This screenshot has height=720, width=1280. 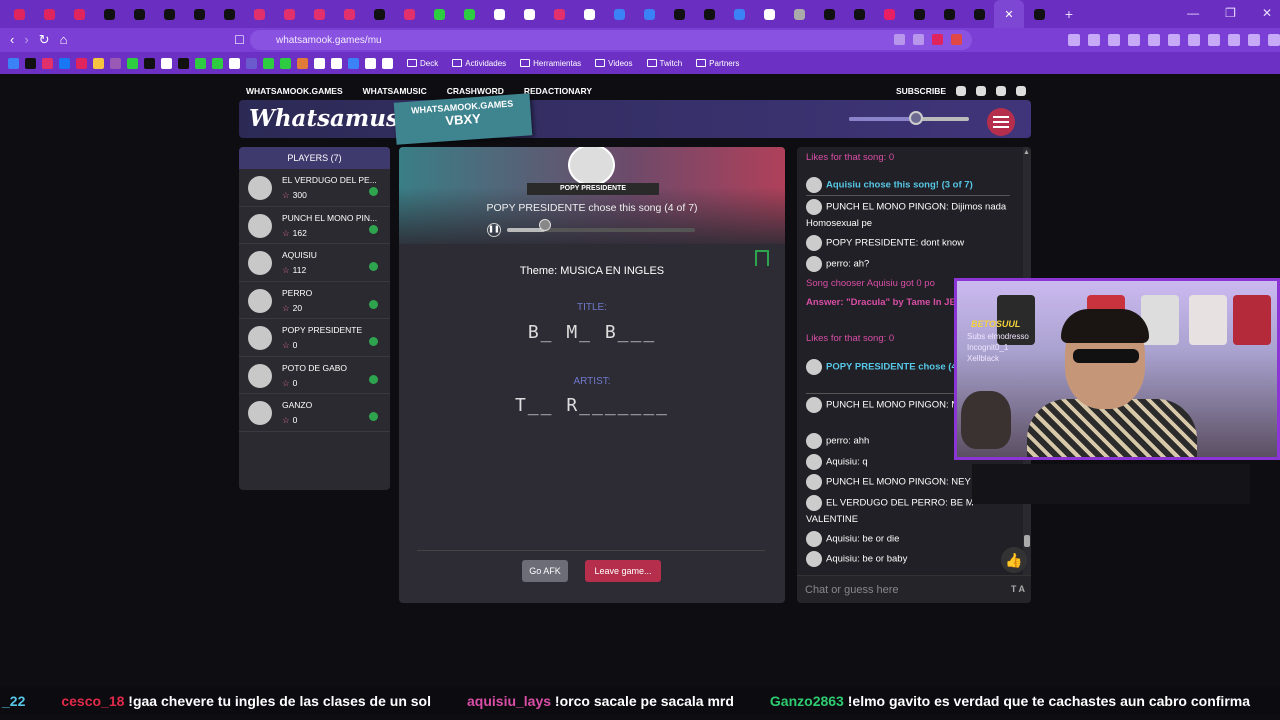 I want to click on close-tab-icon: ✕, so click(x=1008, y=14).